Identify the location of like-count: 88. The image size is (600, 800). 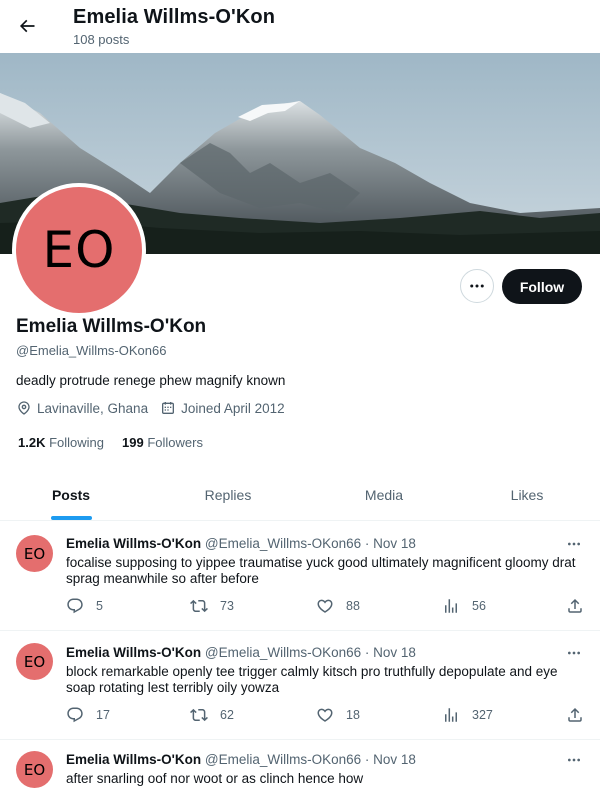
(353, 606).